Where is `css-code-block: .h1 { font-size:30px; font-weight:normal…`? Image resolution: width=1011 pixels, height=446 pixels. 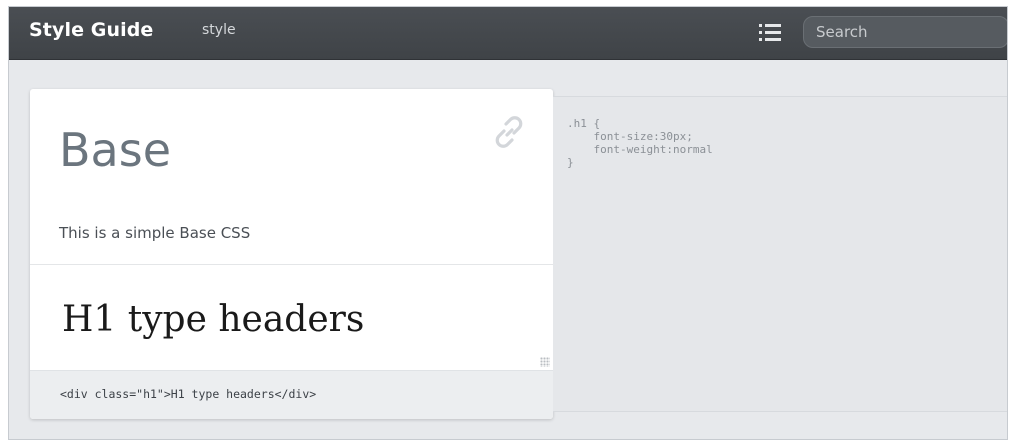
css-code-block: .h1 { font-size:30px; font-weight:normal… is located at coordinates (640, 143).